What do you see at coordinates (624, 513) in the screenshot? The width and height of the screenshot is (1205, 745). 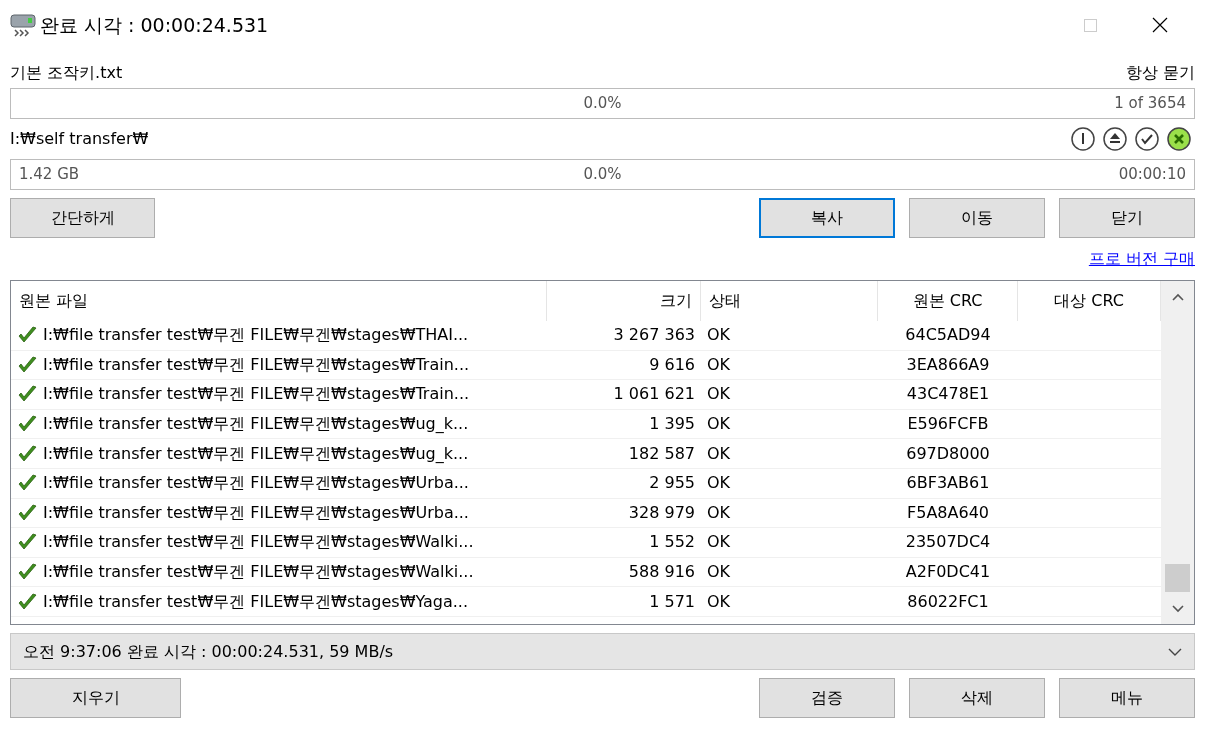 I see `table-cell: 328 979` at bounding box center [624, 513].